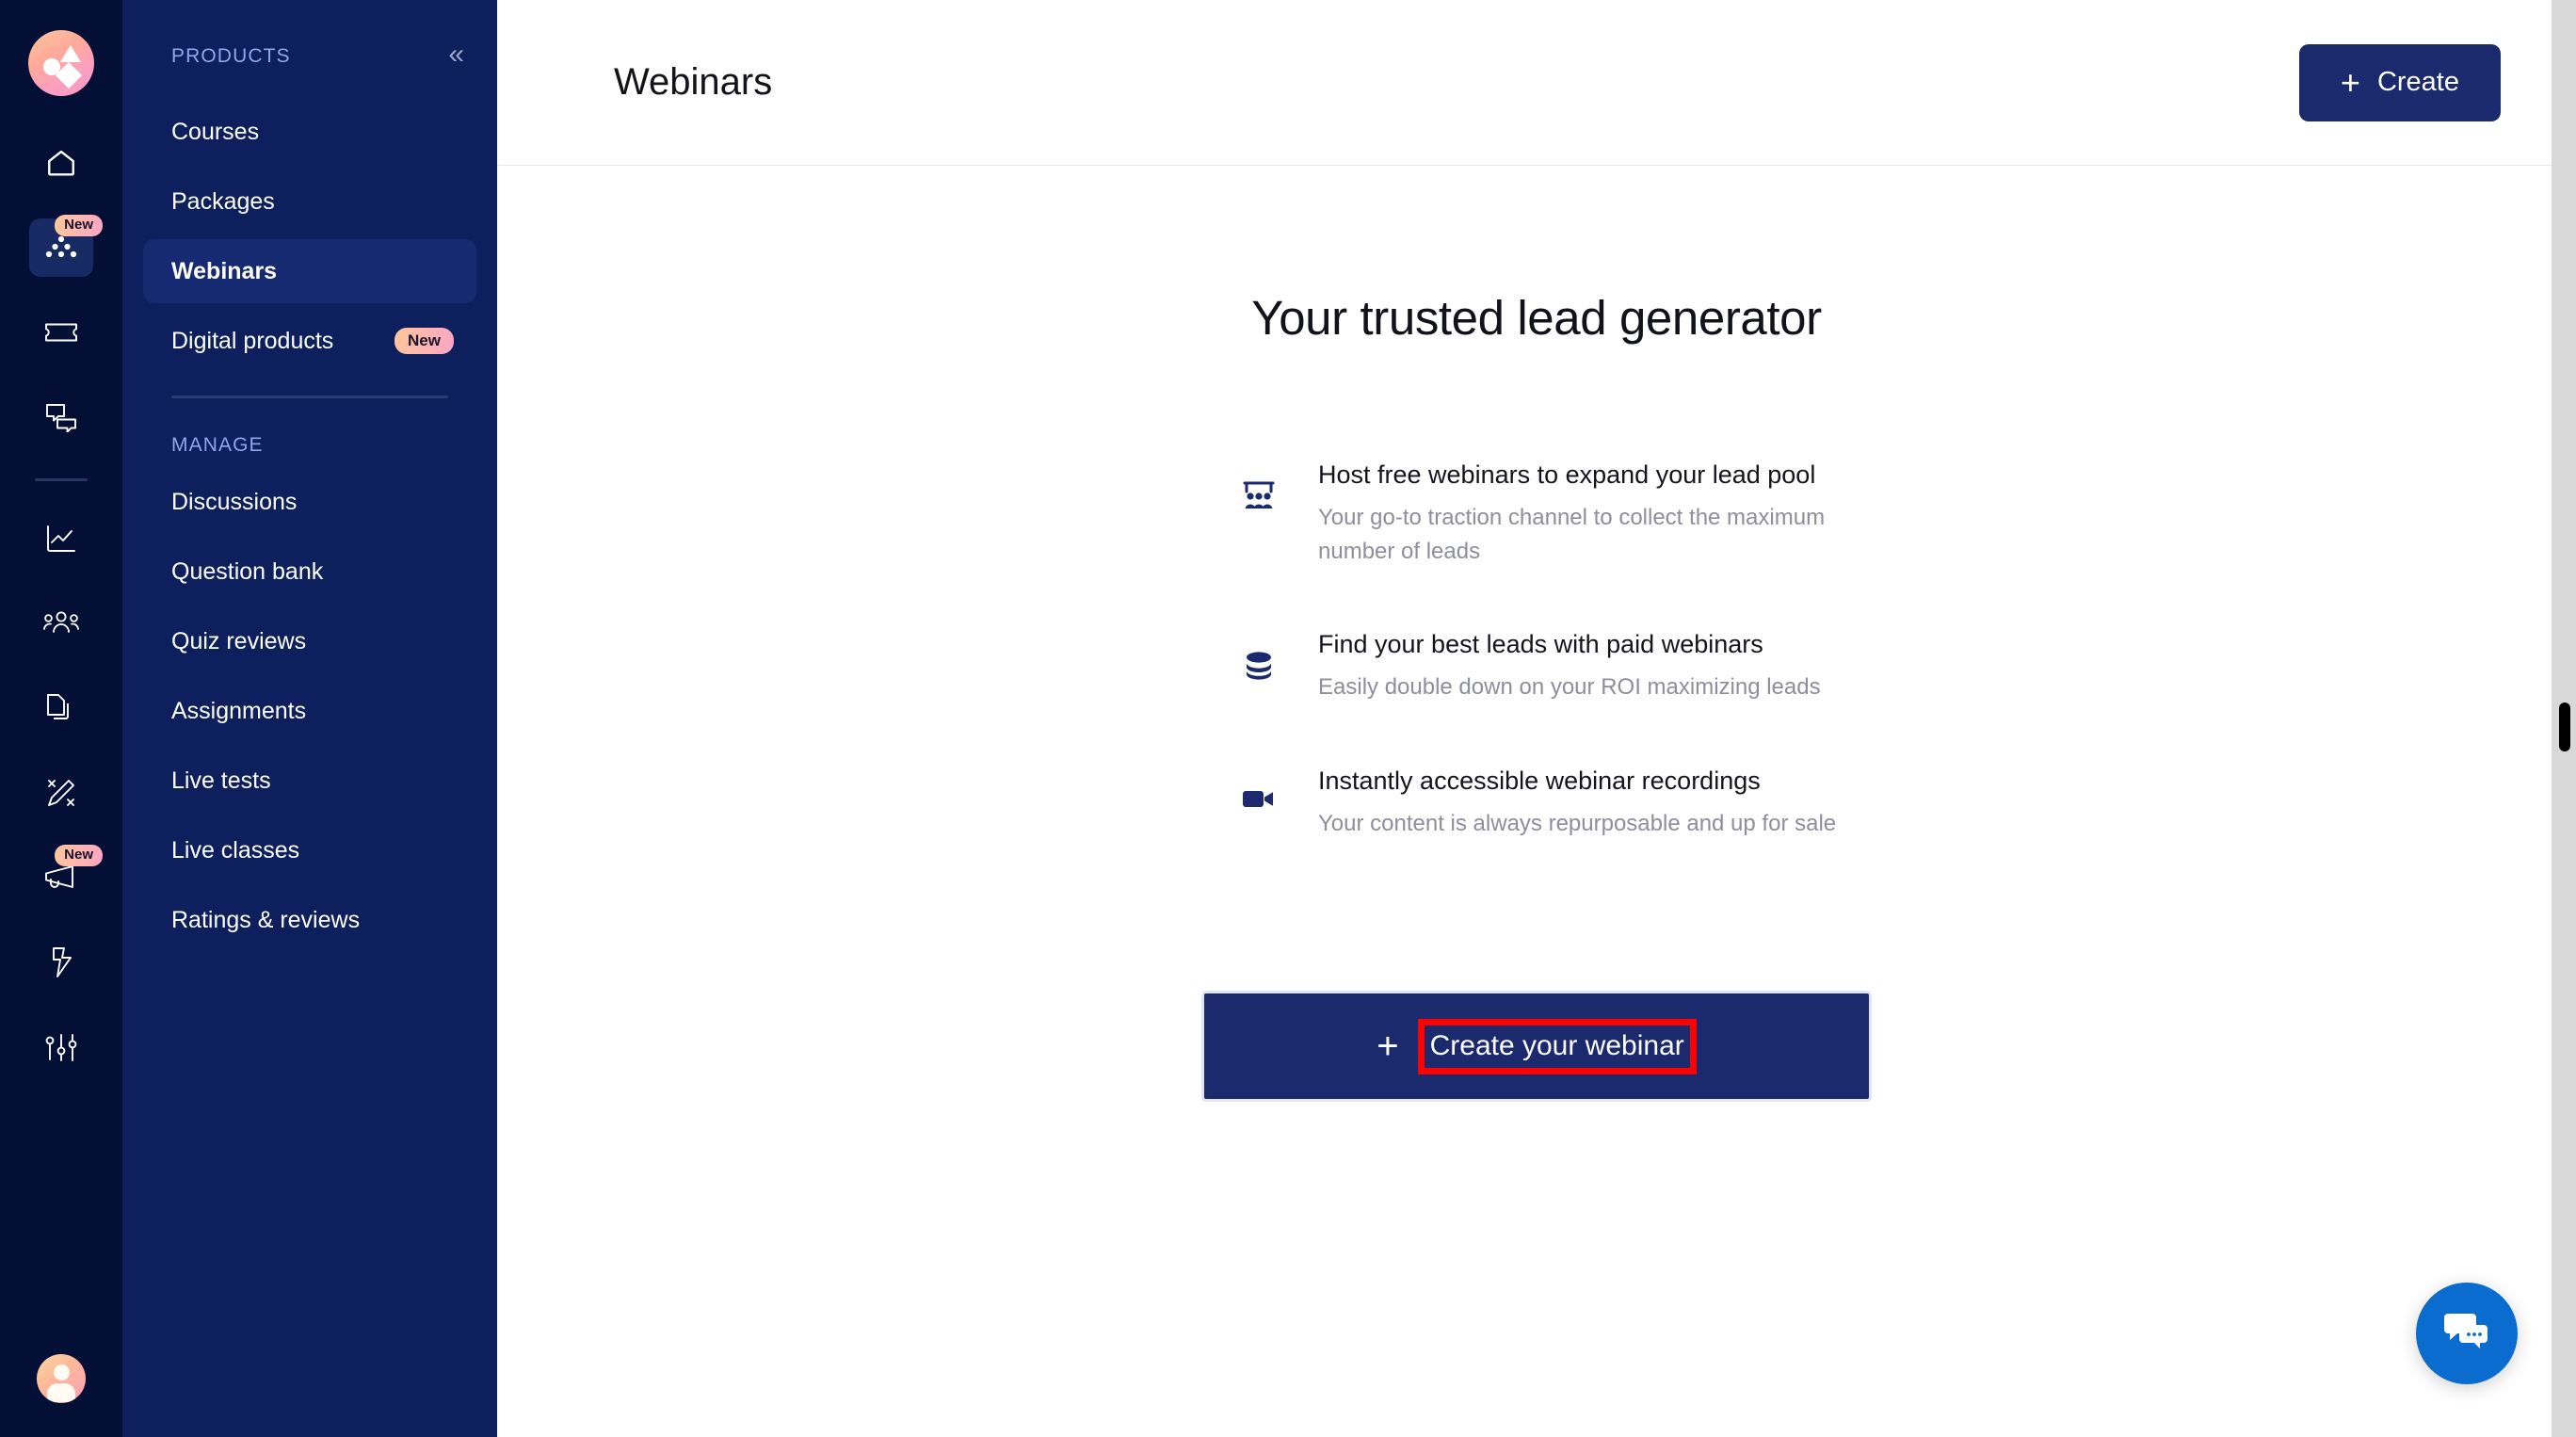  What do you see at coordinates (61, 248) in the screenshot?
I see `products-icon` at bounding box center [61, 248].